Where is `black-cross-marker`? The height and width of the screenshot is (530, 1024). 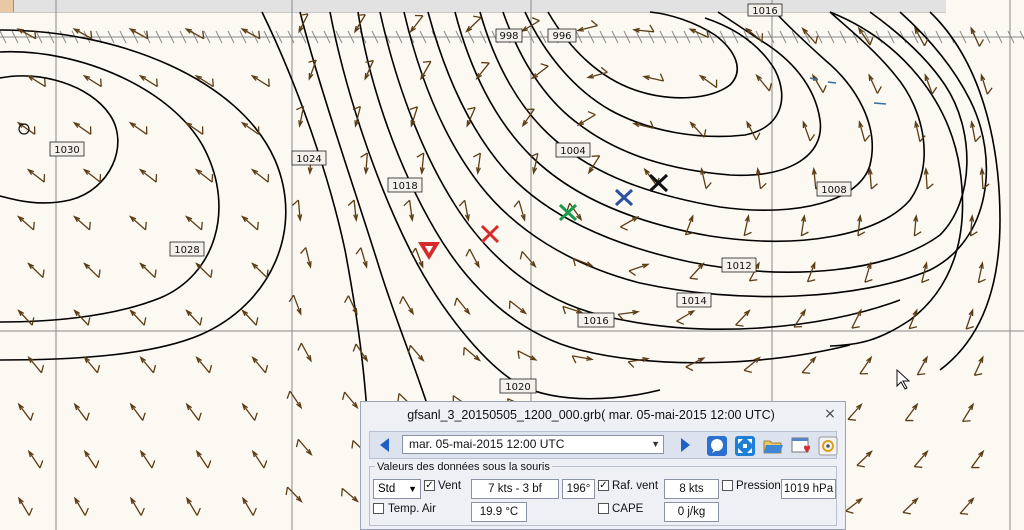 black-cross-marker is located at coordinates (658, 183).